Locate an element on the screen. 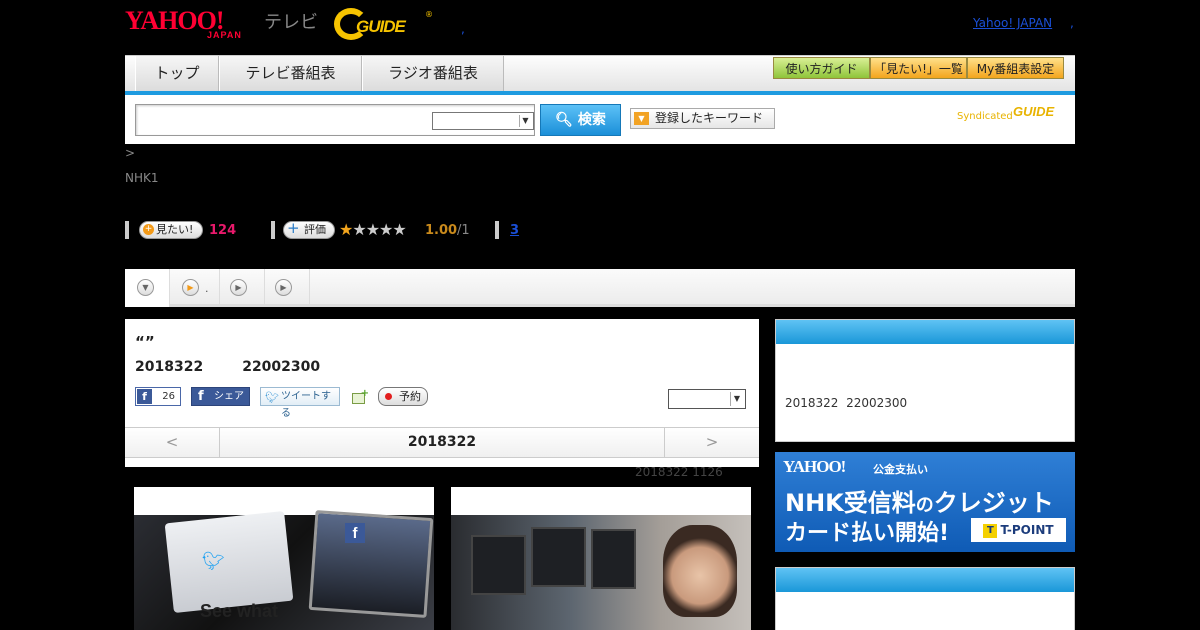 The height and width of the screenshot is (630, 1200). sidebar-secondary-box is located at coordinates (925, 598).